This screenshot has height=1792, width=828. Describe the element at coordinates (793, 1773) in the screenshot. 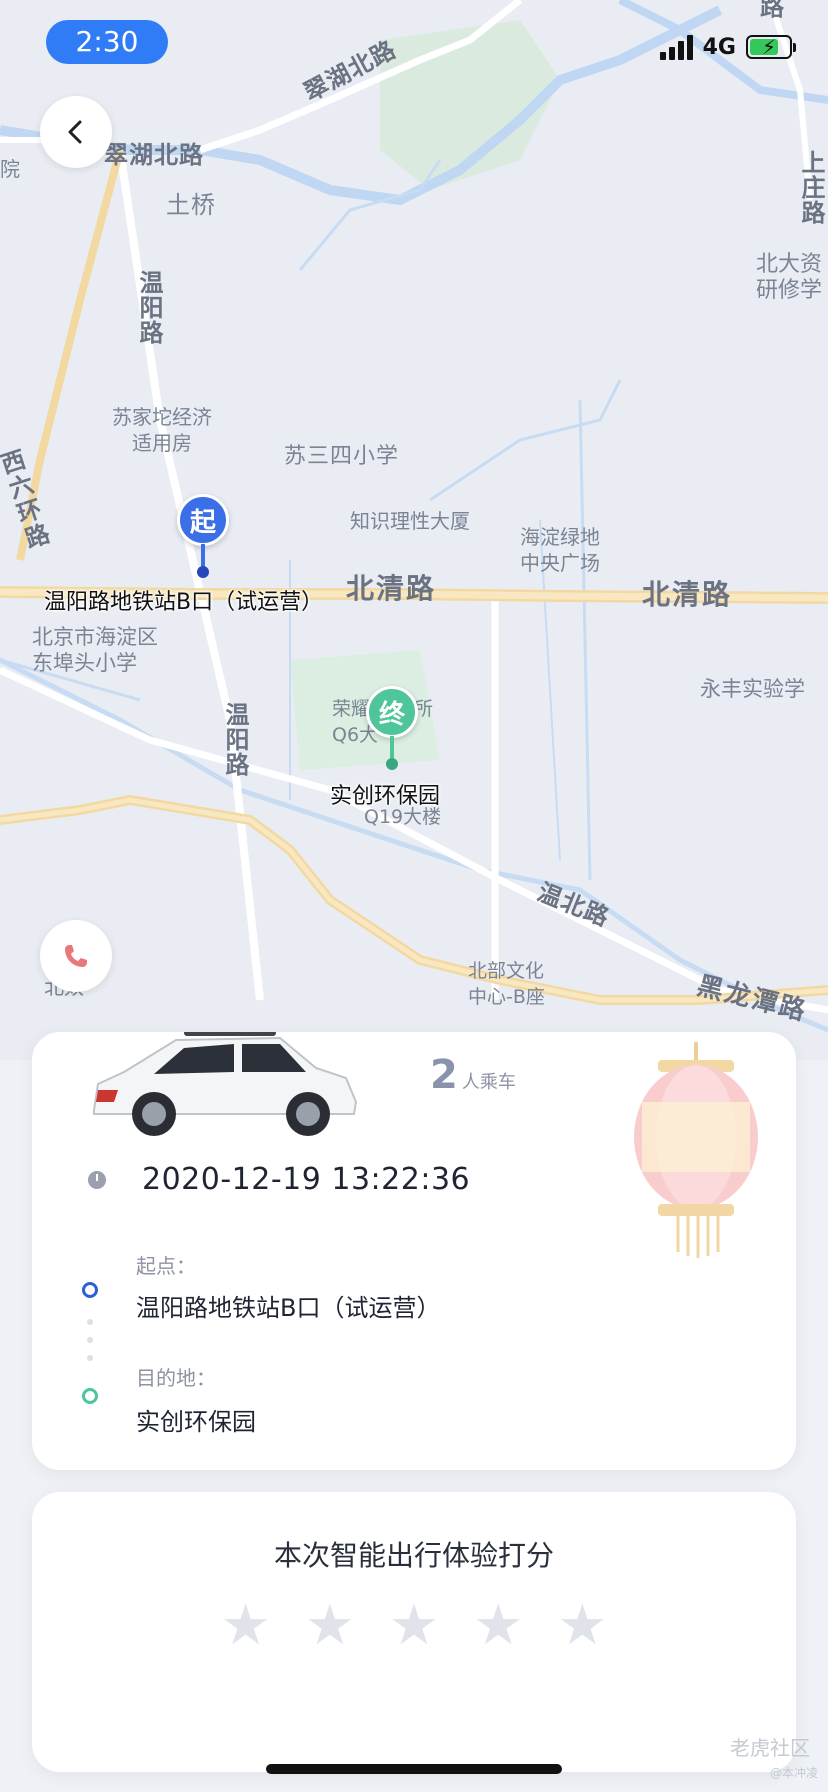

I see `watermark-handle: @本冲凌` at that location.